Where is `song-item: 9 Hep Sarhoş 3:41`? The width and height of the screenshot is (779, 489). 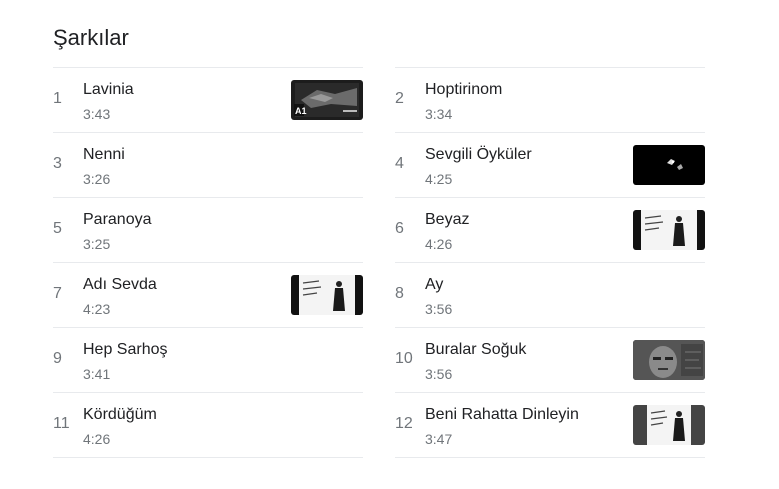 song-item: 9 Hep Sarhoş 3:41 is located at coordinates (208, 359).